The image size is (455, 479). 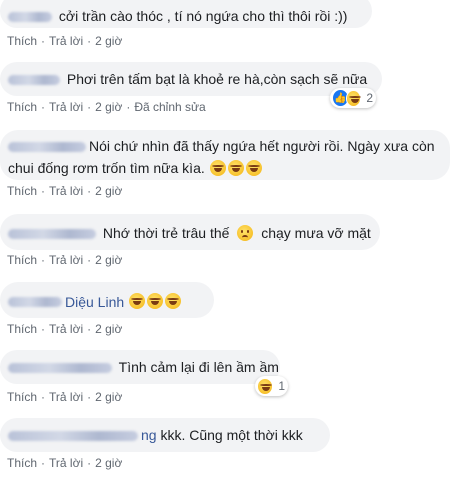 I want to click on comment-line-2: chui đống rơm trốn tìm nữa kìa., so click(x=224, y=168).